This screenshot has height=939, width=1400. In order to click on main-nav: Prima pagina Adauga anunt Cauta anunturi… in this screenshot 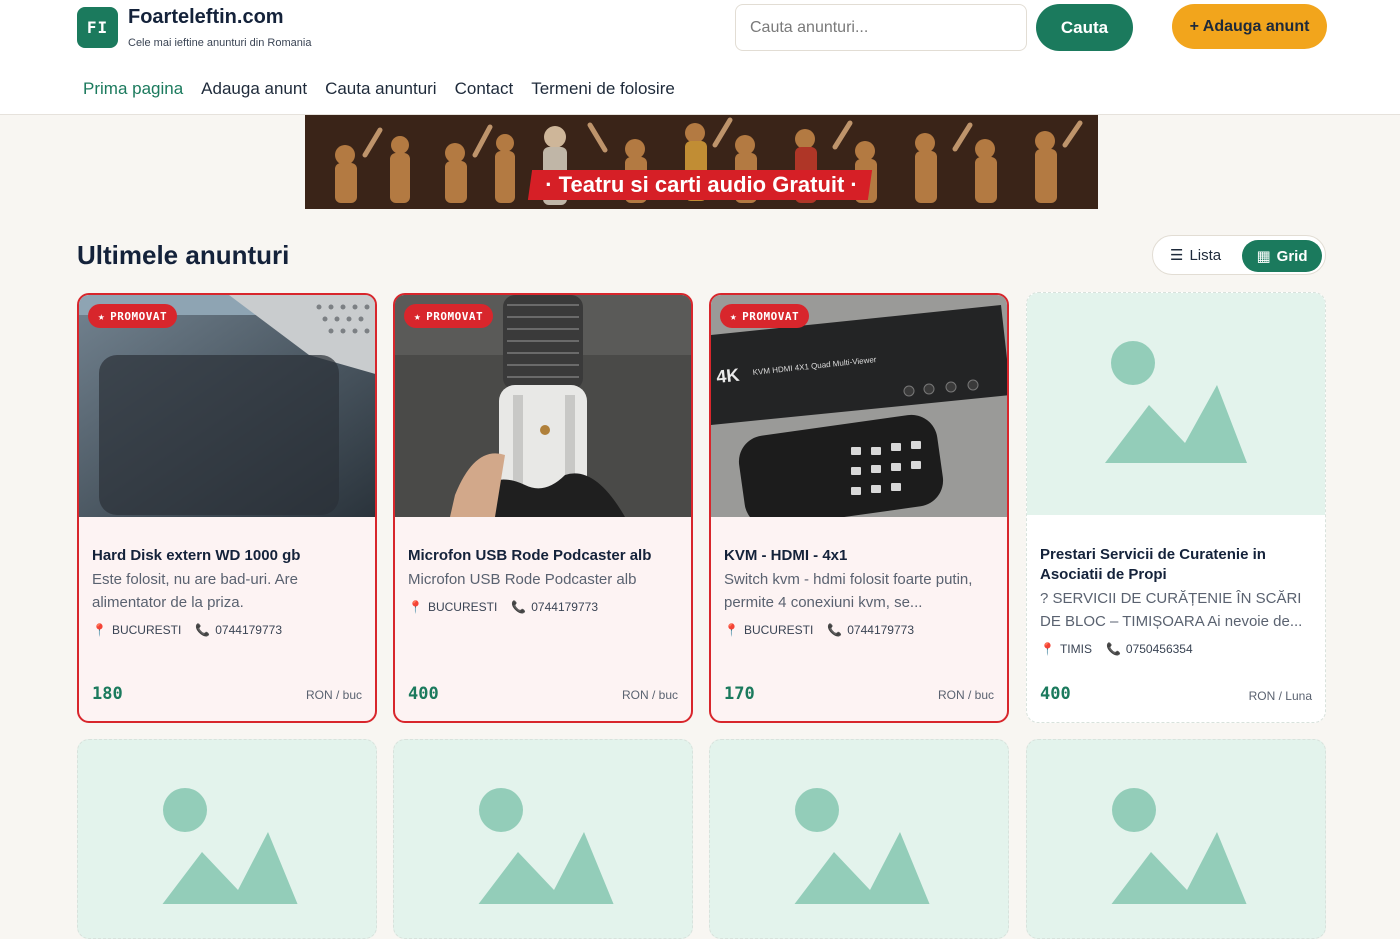, I will do `click(379, 89)`.